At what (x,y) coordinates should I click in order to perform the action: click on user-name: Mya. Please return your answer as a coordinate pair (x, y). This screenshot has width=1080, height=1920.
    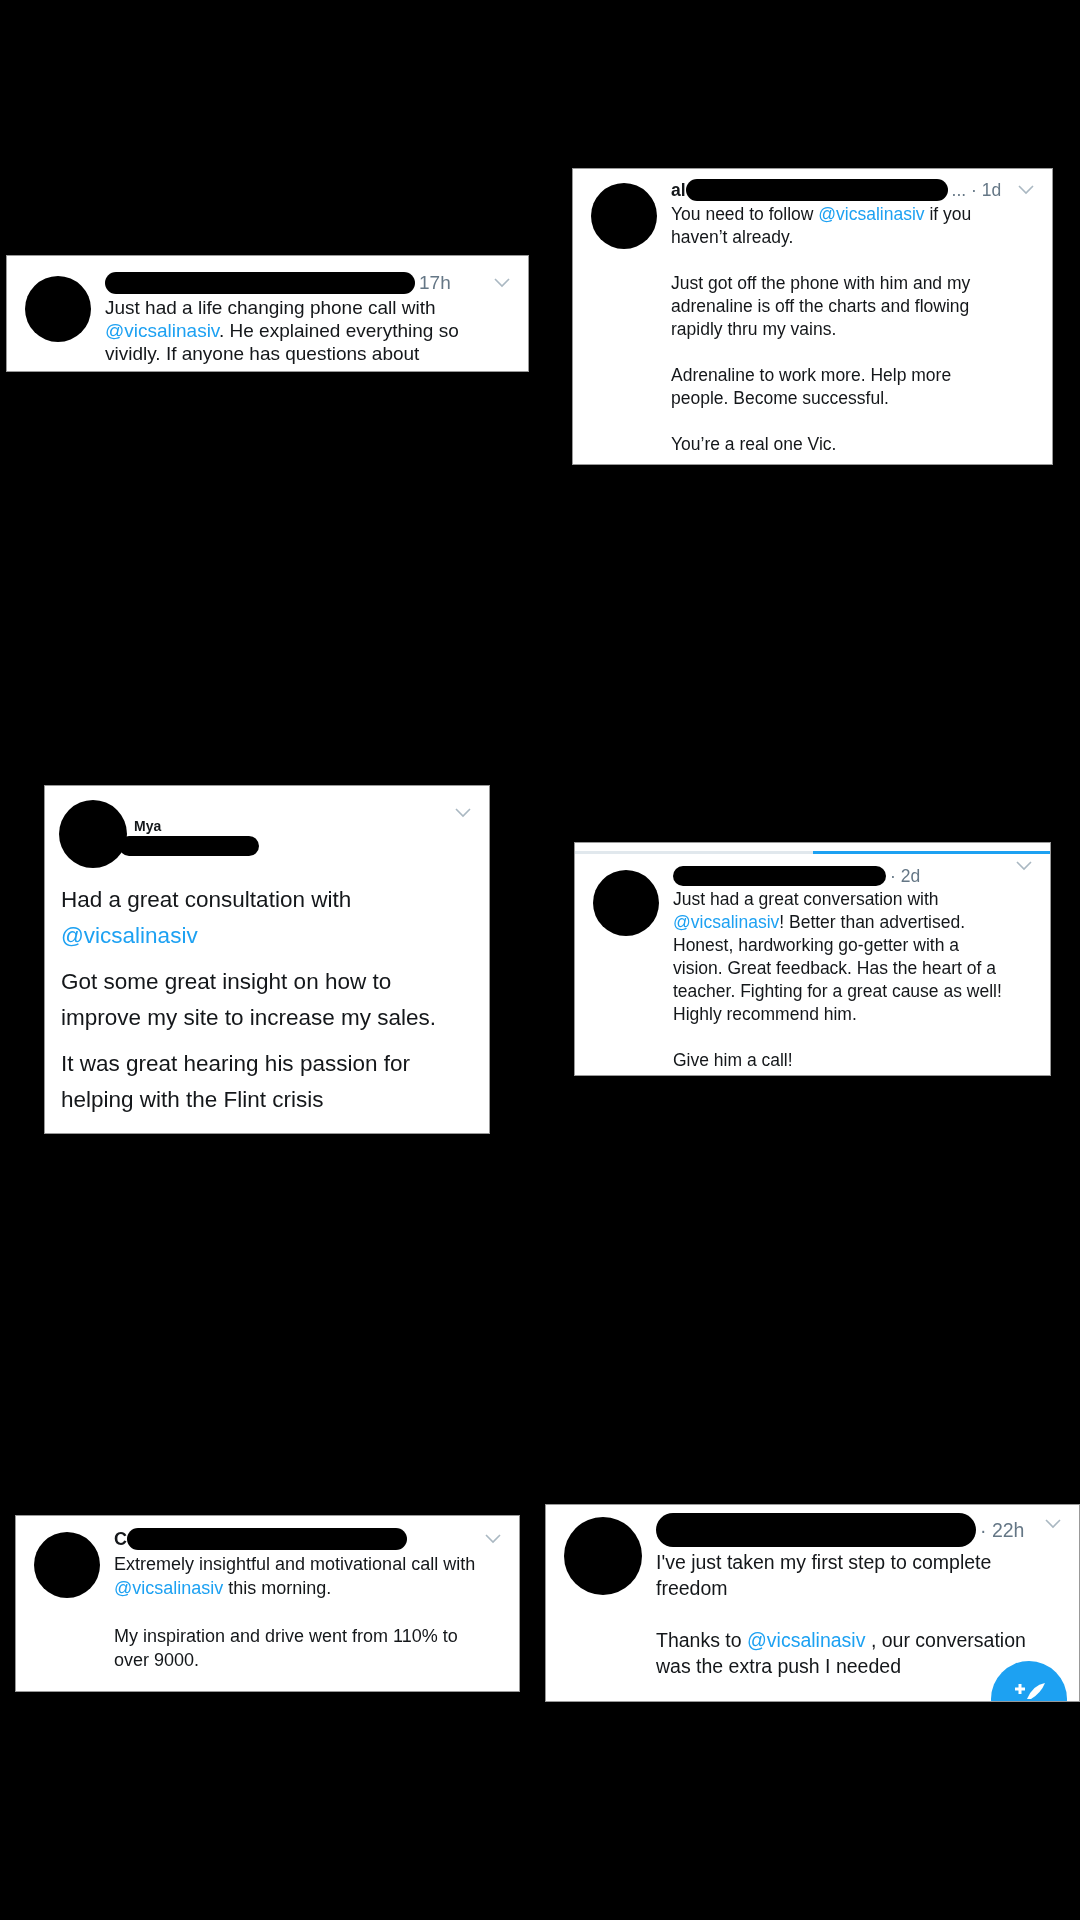
    Looking at the image, I should click on (148, 826).